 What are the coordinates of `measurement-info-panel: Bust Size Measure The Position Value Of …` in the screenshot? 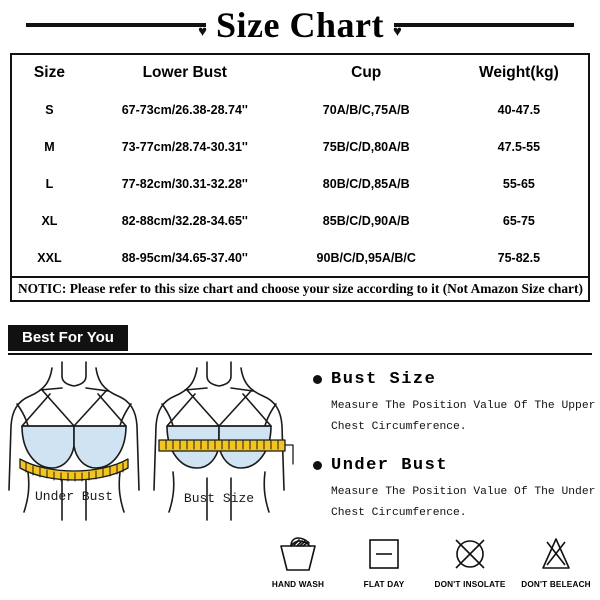 It's located at (455, 456).